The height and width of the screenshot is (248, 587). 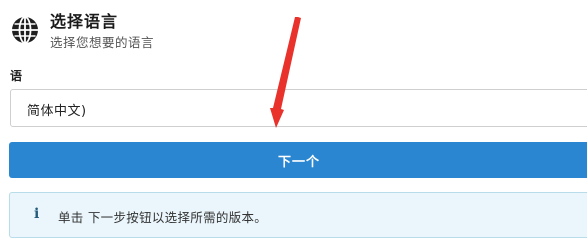 I want to click on globe-icon, so click(x=25, y=30).